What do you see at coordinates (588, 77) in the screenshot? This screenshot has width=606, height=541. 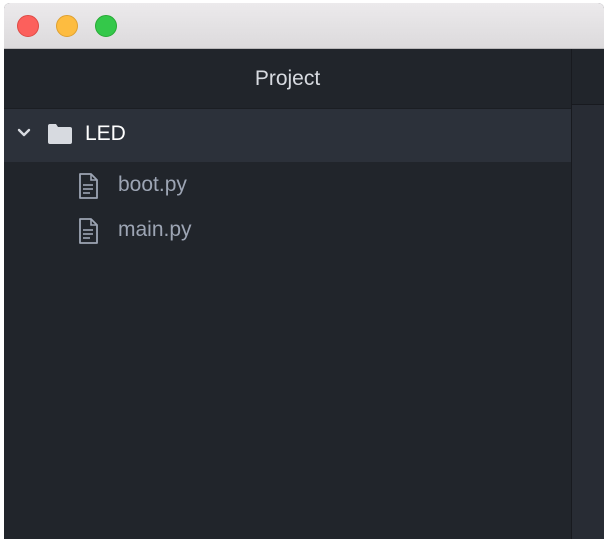 I see `editor-tab-bar` at bounding box center [588, 77].